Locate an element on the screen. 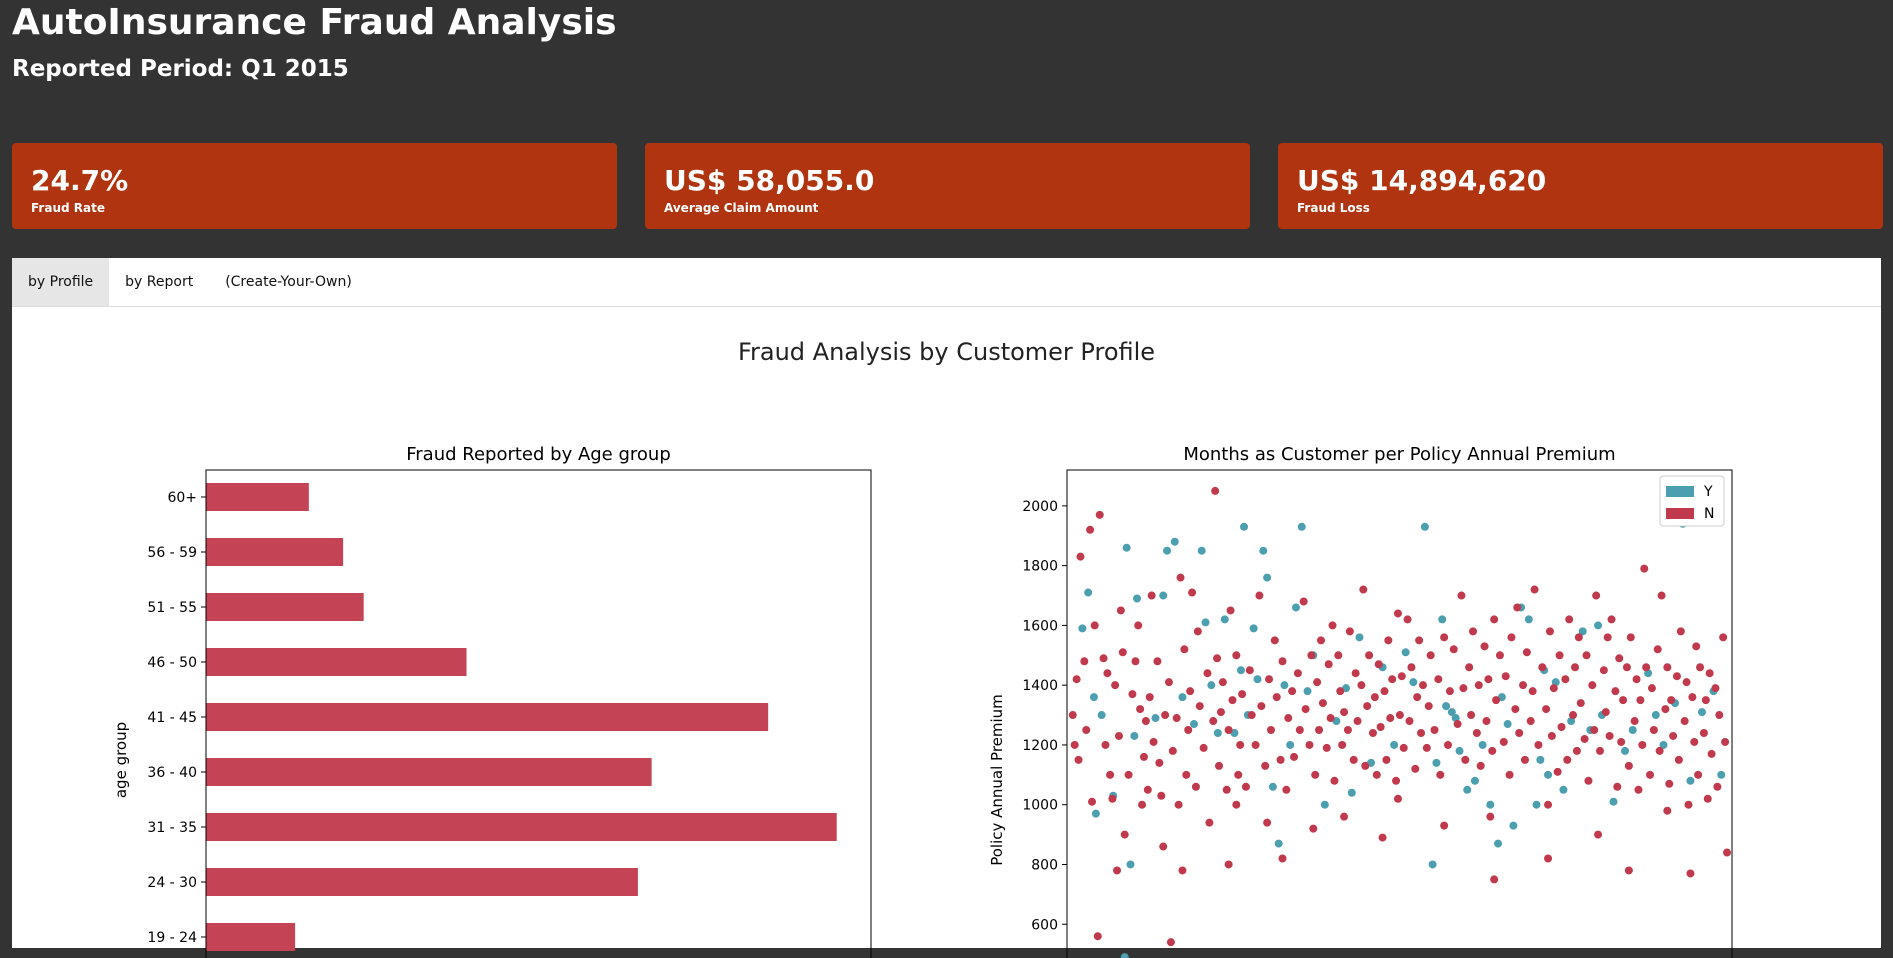 The height and width of the screenshot is (958, 1893). tab-create-your-own: (Create-Your-Own) is located at coordinates (288, 282).